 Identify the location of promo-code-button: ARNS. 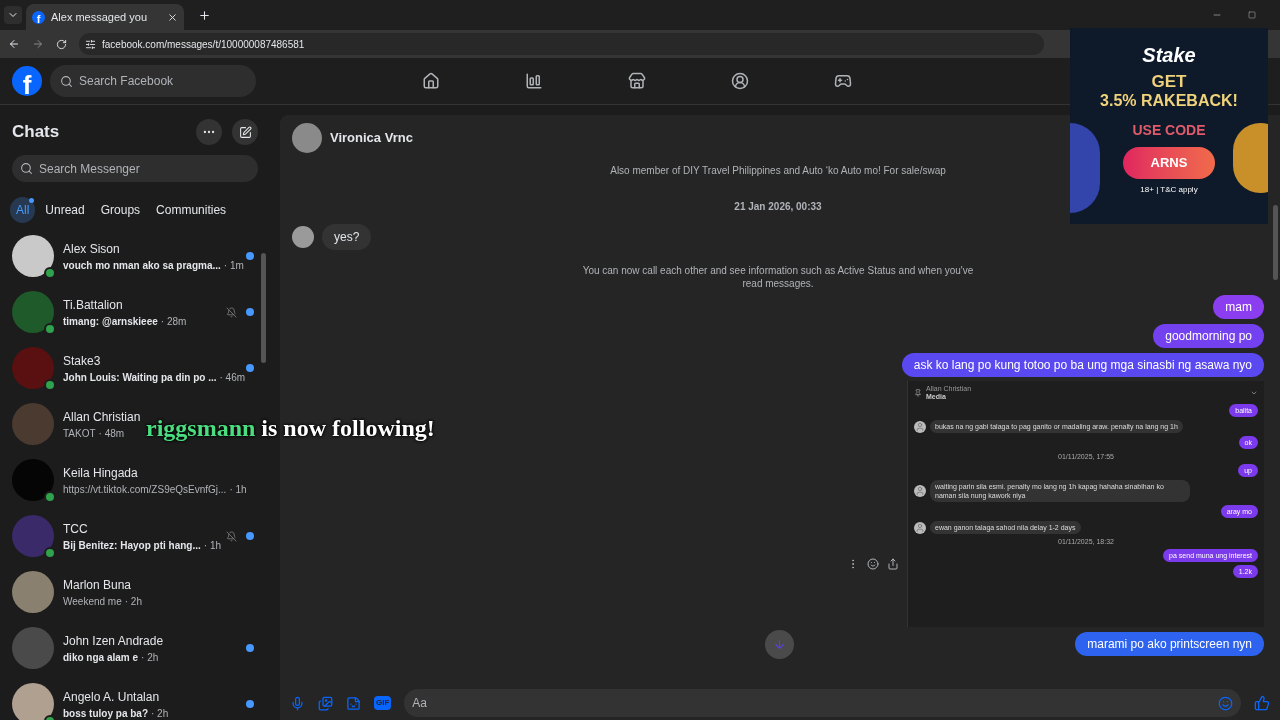
(1169, 163).